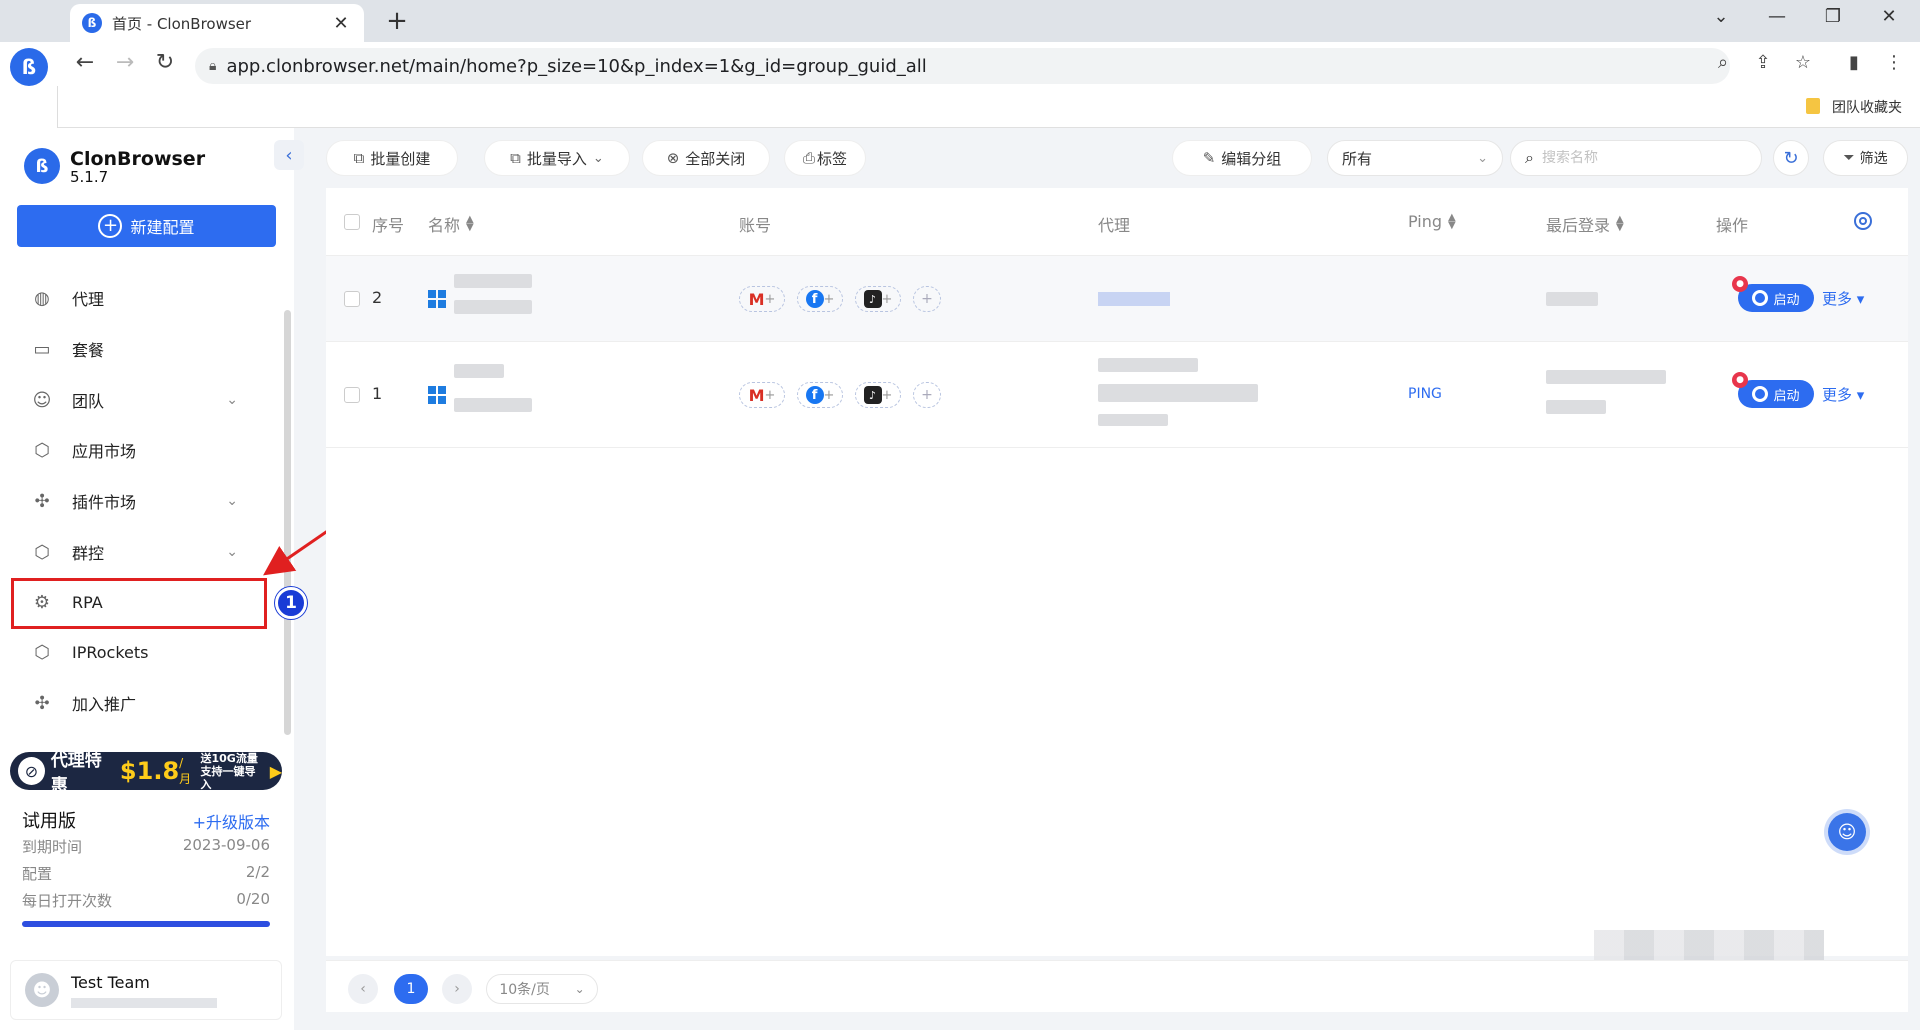  I want to click on pencil-icon: ✎, so click(1209, 158).